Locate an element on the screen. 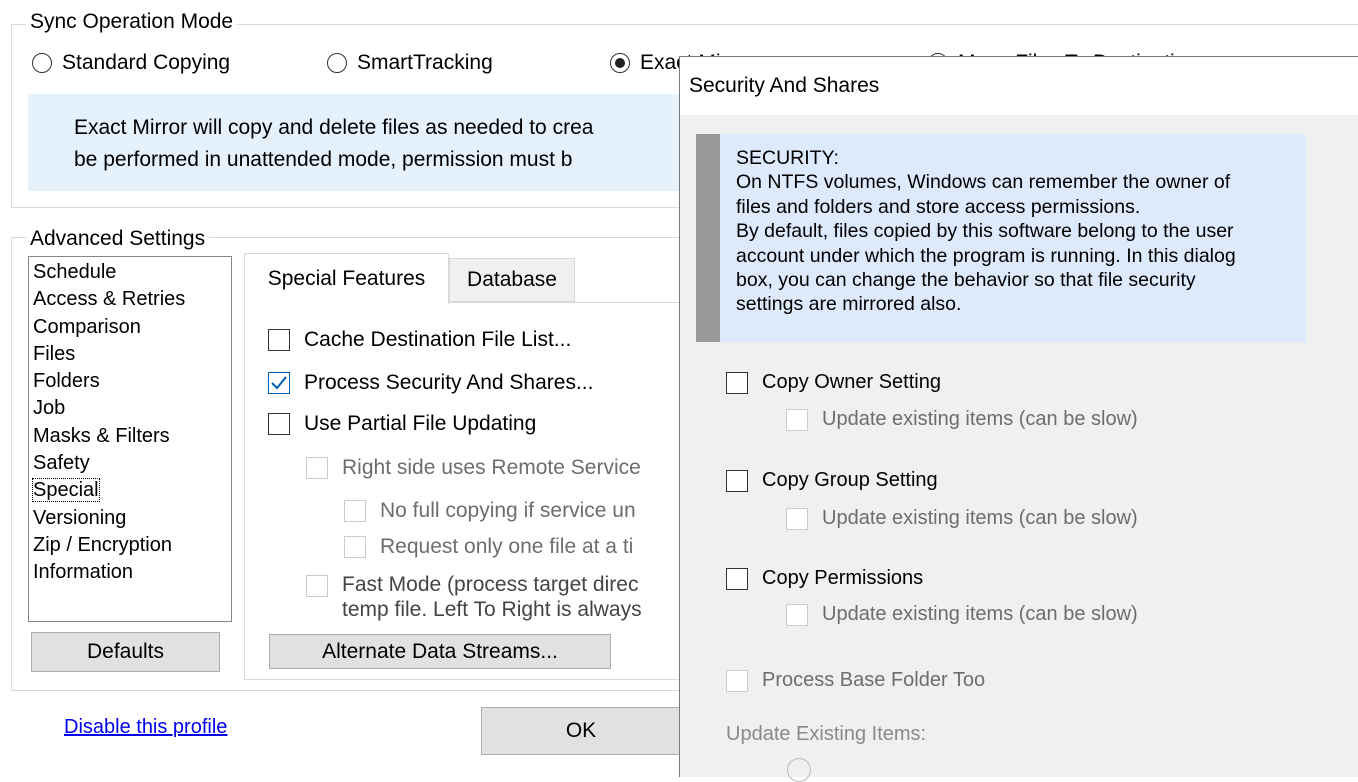 The image size is (1358, 782). tab-special-features: Special Features is located at coordinates (346, 278).